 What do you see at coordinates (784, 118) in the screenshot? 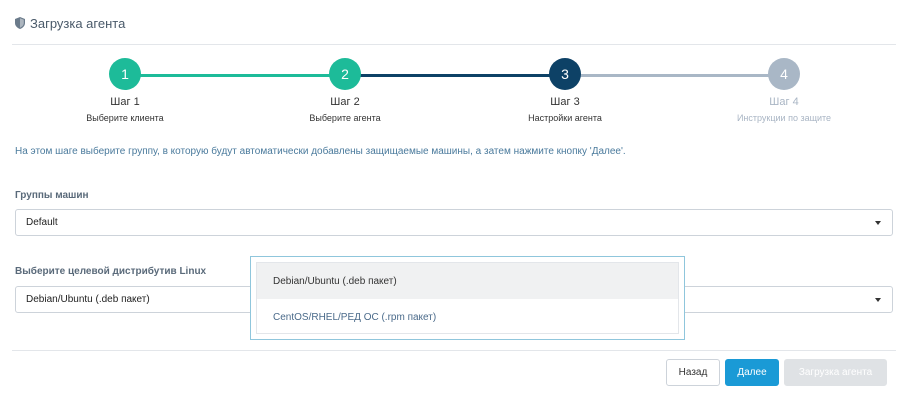
I see `step-4-subtitle: Инструкции по защите` at bounding box center [784, 118].